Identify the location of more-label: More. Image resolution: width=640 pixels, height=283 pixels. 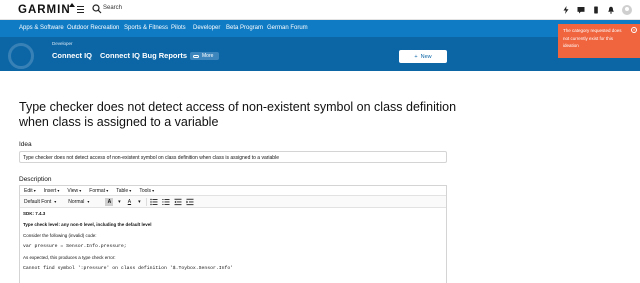
(208, 56).